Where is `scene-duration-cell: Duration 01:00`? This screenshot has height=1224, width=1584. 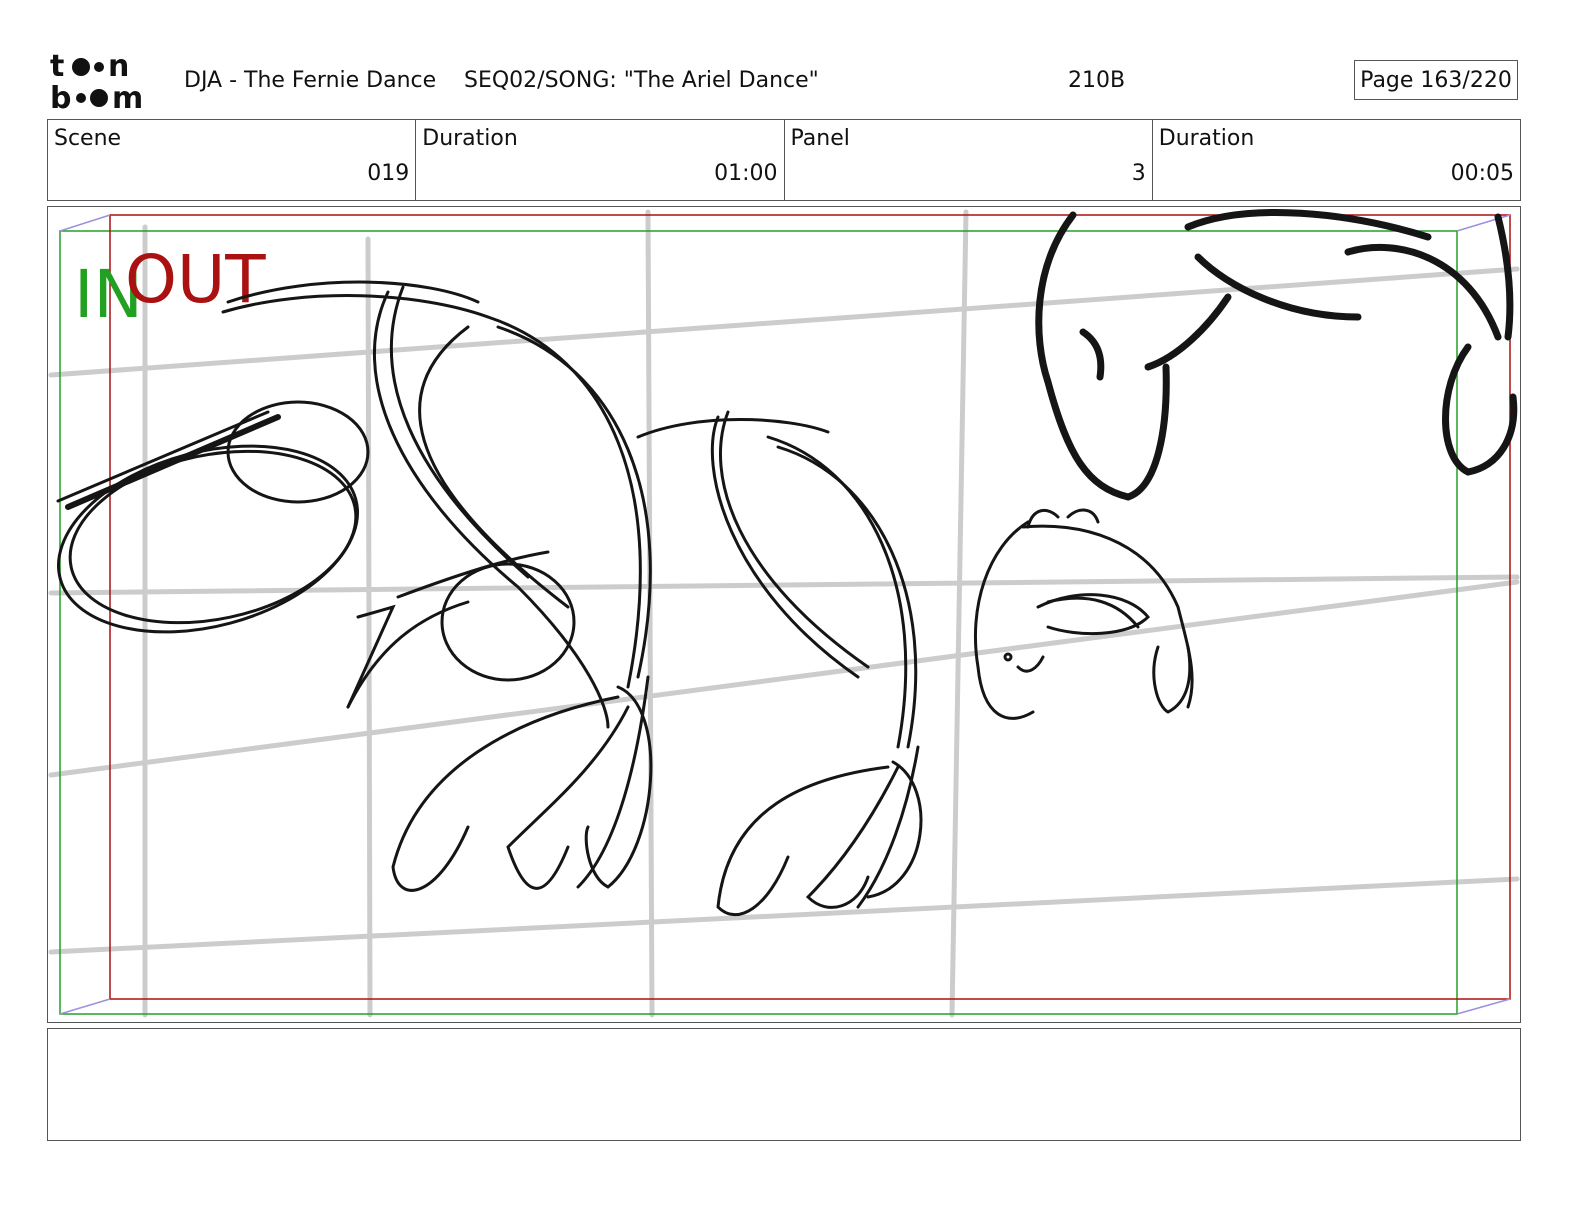 scene-duration-cell: Duration 01:00 is located at coordinates (600, 160).